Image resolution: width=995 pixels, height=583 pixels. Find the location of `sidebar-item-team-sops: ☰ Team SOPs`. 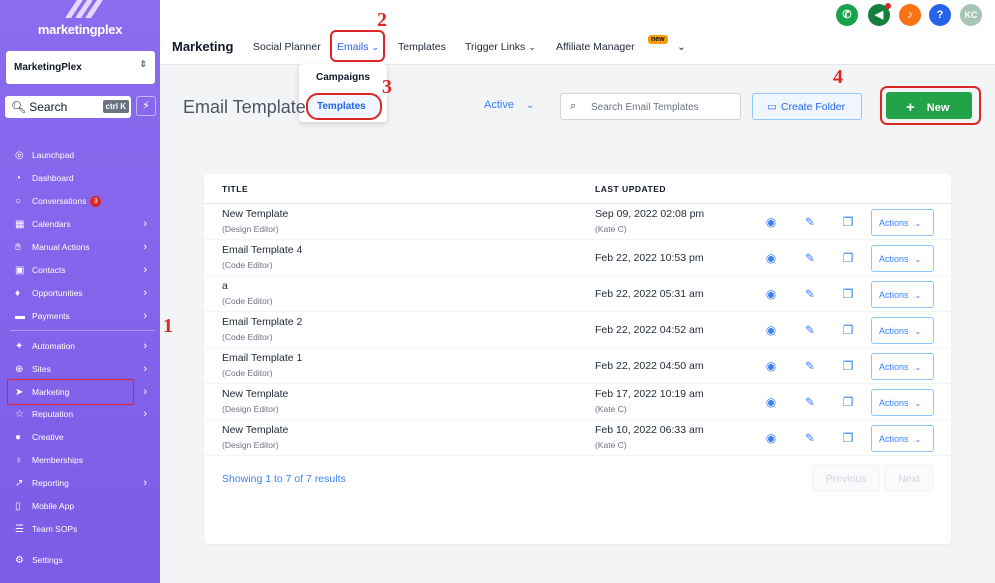

sidebar-item-team-sops: ☰ Team SOPs is located at coordinates (80, 529).